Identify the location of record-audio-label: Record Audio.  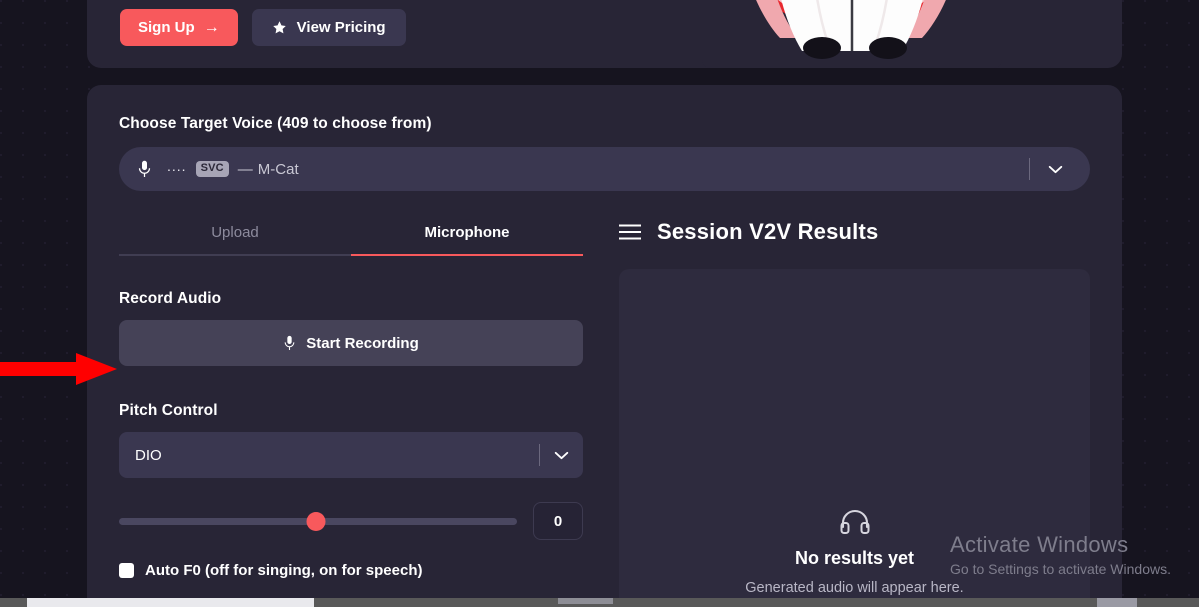
(170, 298).